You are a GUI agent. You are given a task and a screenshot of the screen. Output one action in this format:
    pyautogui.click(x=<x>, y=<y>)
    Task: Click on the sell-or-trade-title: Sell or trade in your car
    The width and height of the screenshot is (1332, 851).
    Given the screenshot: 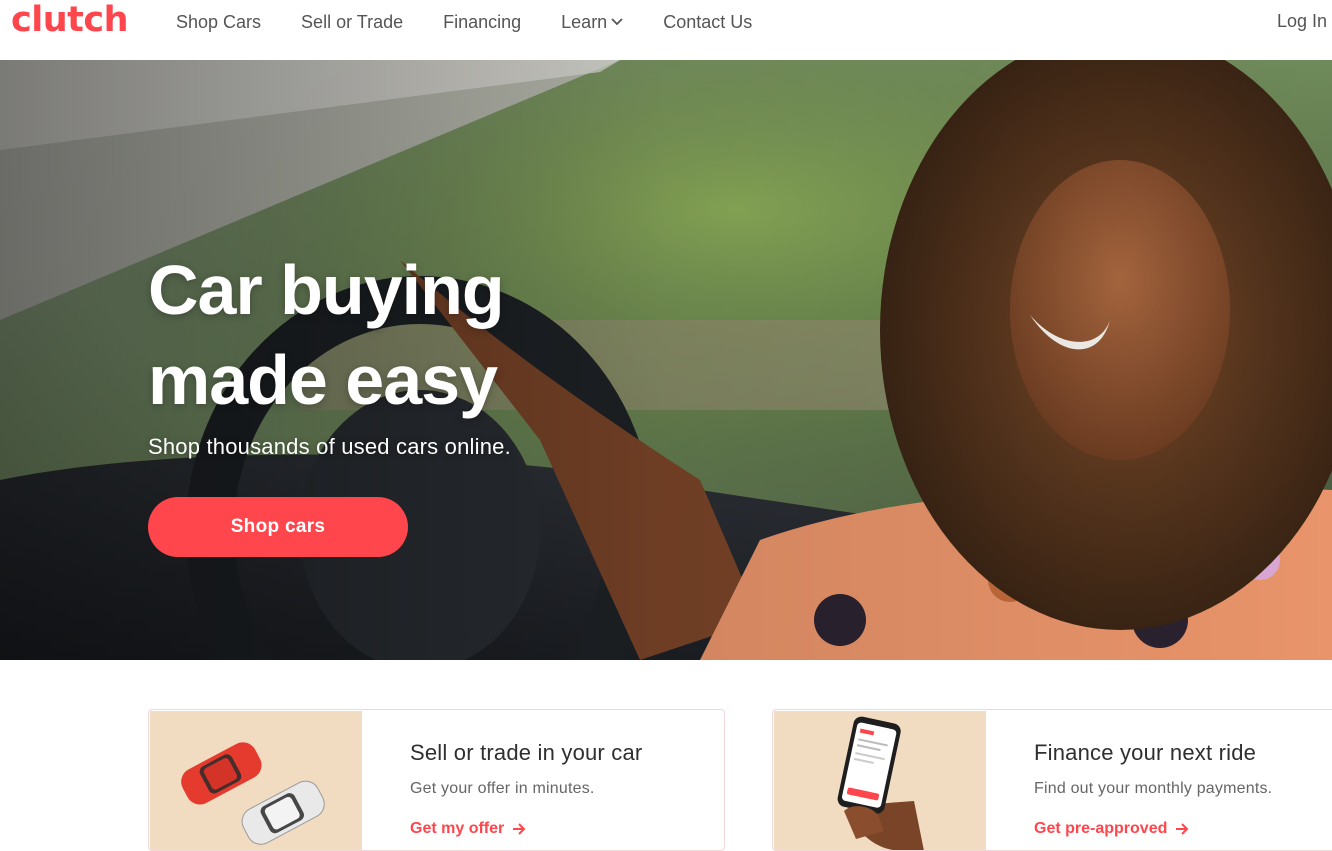 What is the action you would take?
    pyautogui.click(x=526, y=752)
    